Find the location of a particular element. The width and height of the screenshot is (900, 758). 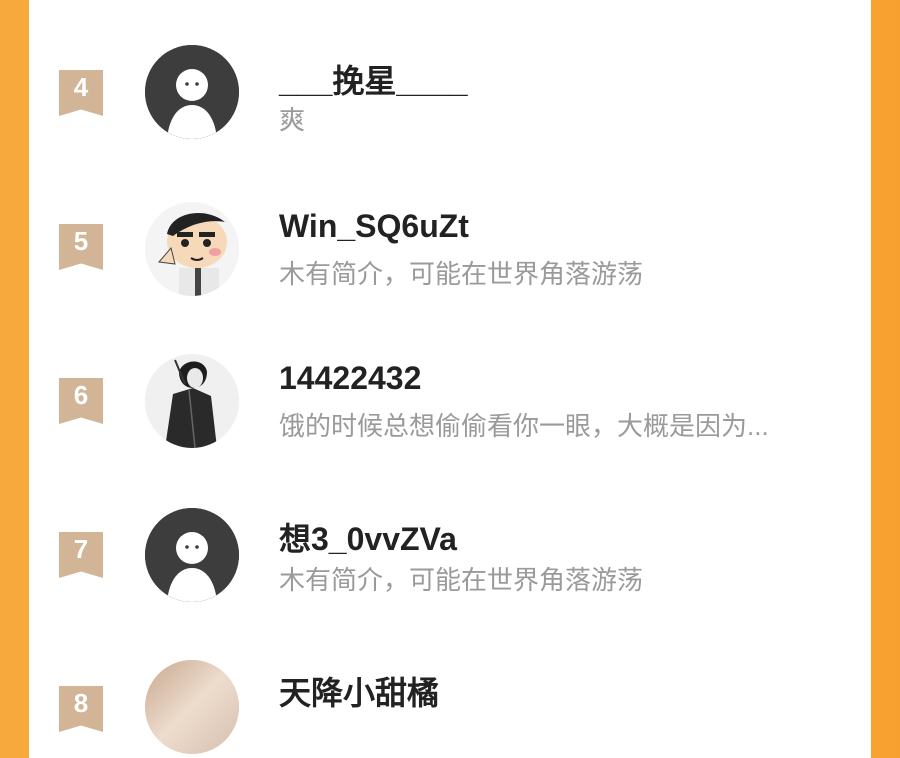

rank-badge: 7 is located at coordinates (81, 555).